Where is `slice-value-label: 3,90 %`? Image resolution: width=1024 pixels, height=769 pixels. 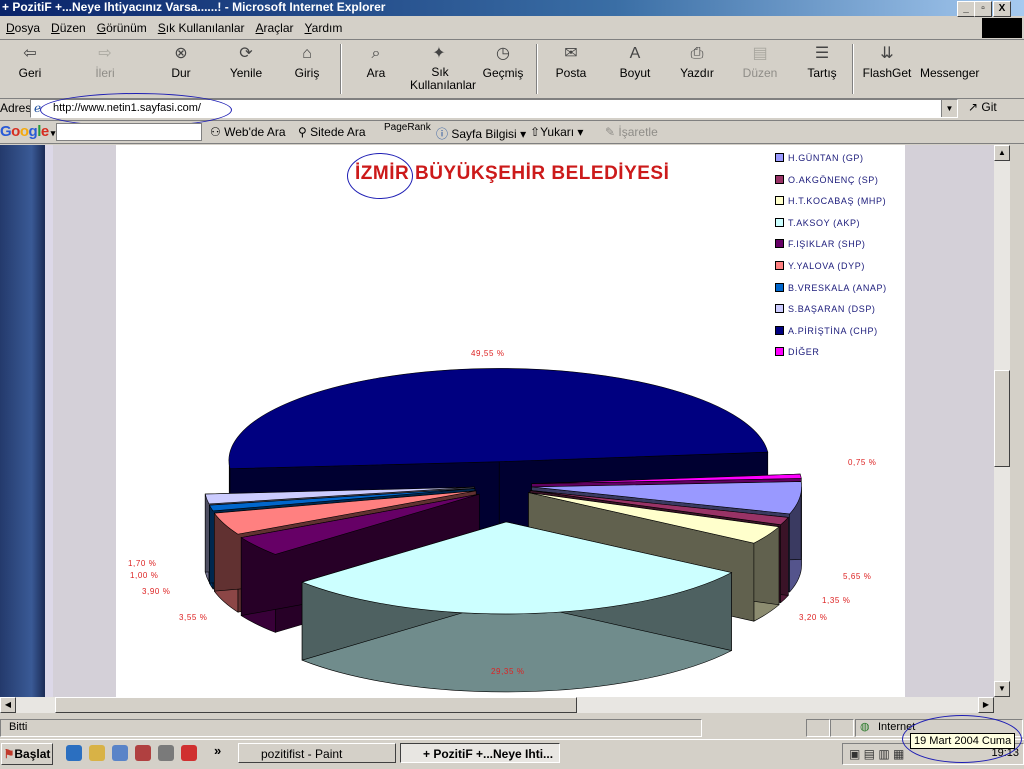
slice-value-label: 3,90 % is located at coordinates (156, 591).